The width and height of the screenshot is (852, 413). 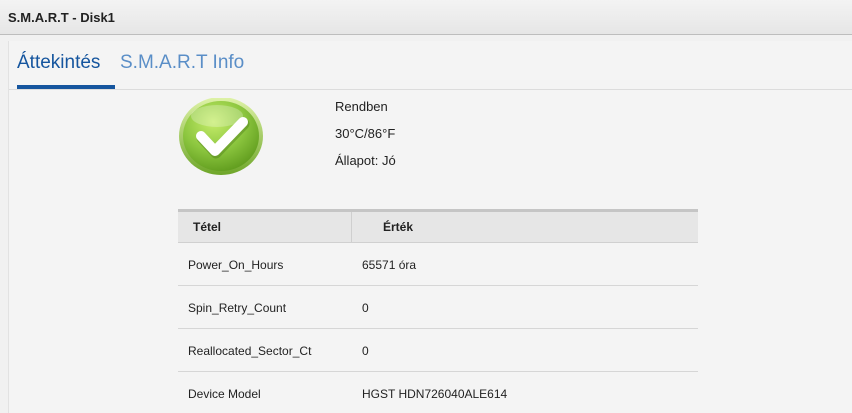 I want to click on tab-smart-info: S.M.A.R.T Info, so click(x=182, y=63).